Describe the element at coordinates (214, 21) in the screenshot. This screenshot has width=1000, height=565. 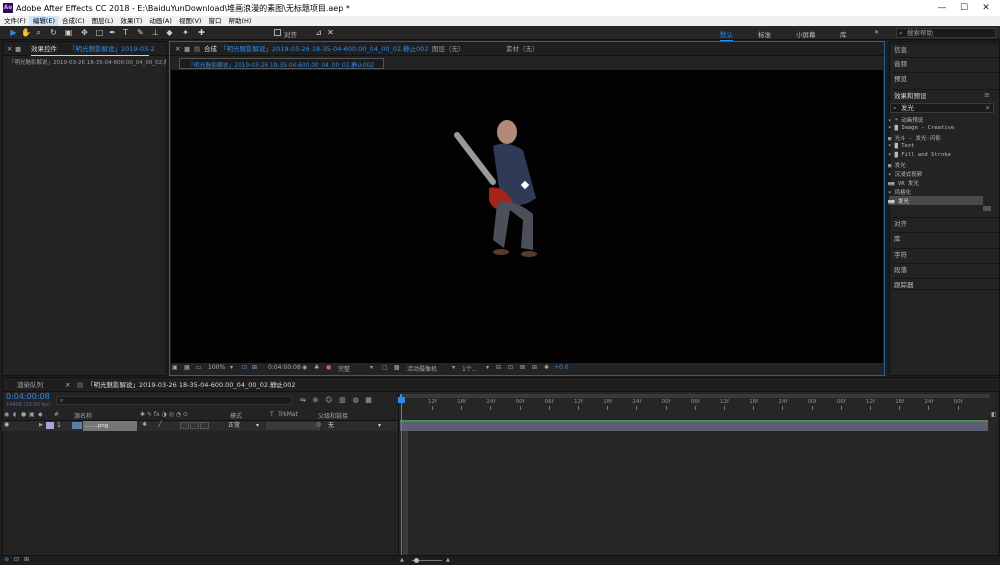
I see `menu-window: 窗口` at that location.